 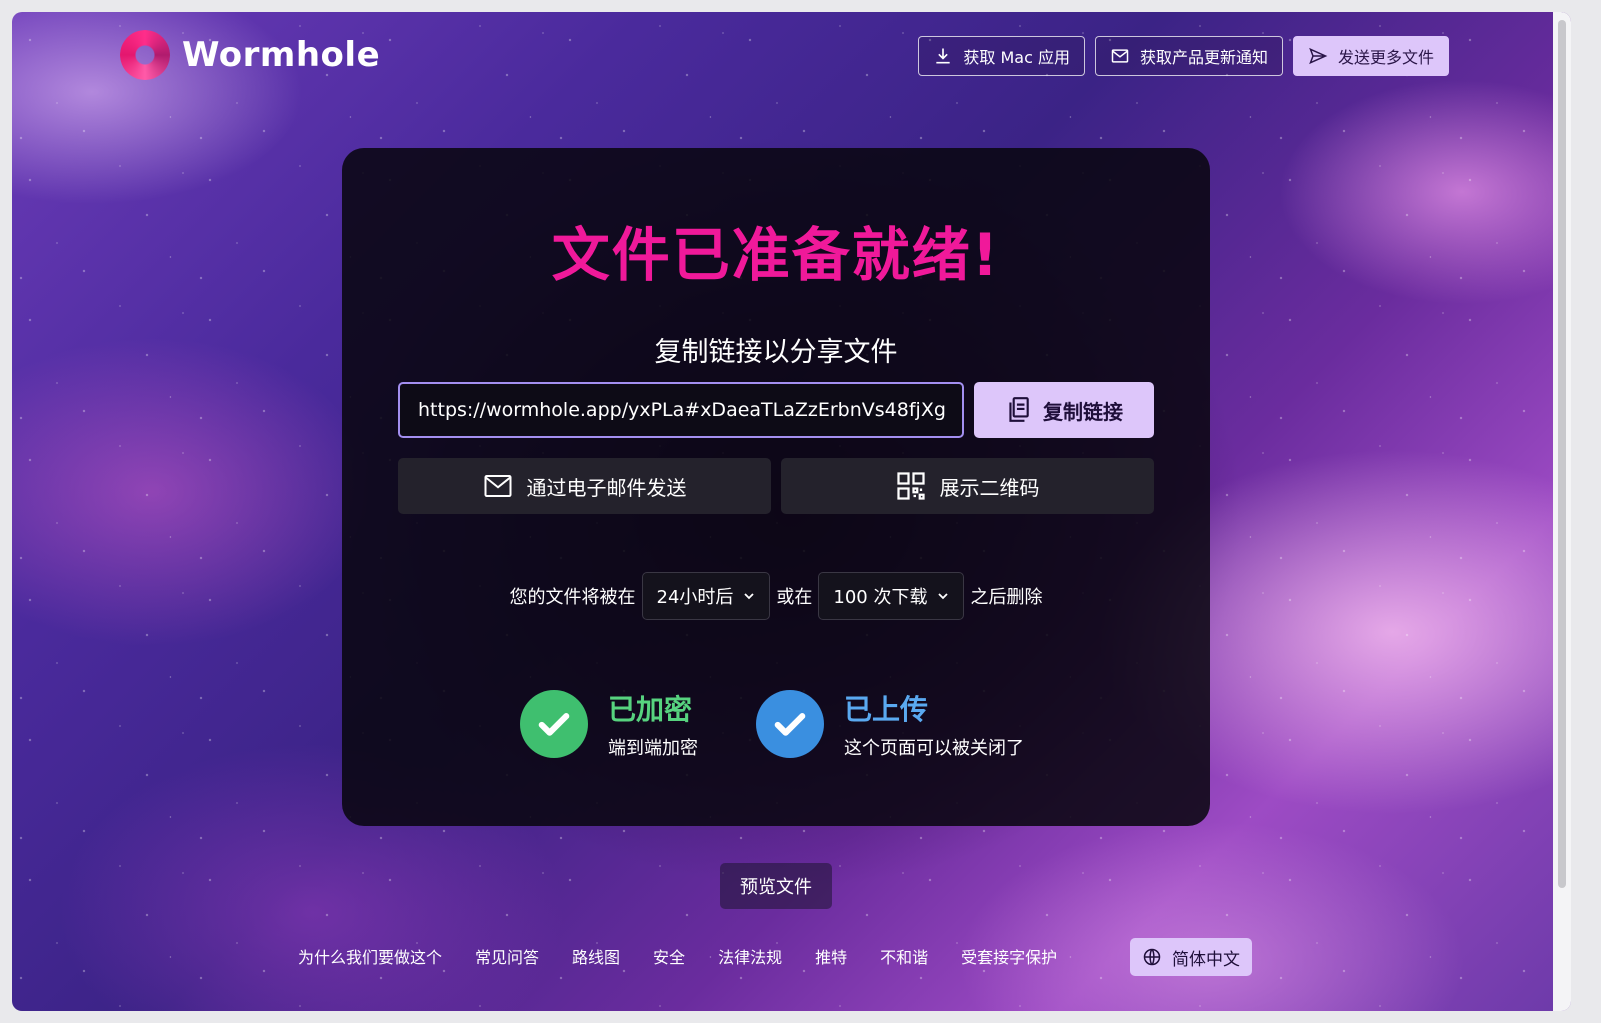 What do you see at coordinates (1019, 409) in the screenshot?
I see `copy-icon` at bounding box center [1019, 409].